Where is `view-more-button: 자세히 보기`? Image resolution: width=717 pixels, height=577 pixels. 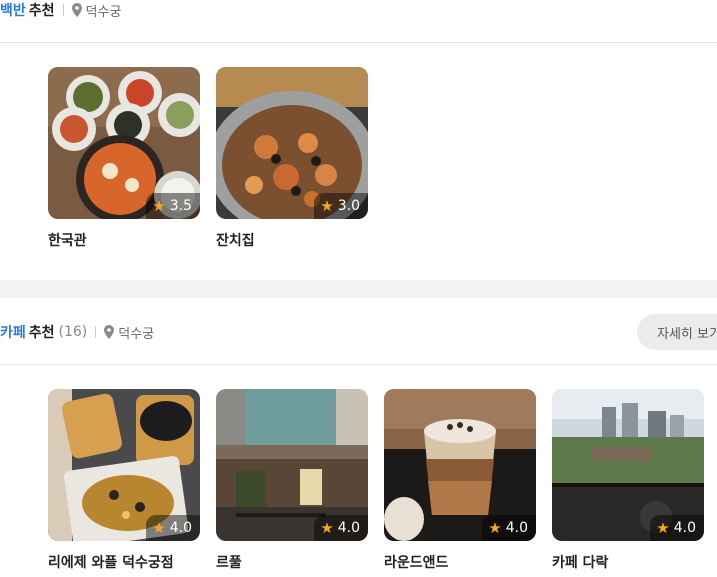
view-more-button: 자세히 보기 is located at coordinates (677, 332).